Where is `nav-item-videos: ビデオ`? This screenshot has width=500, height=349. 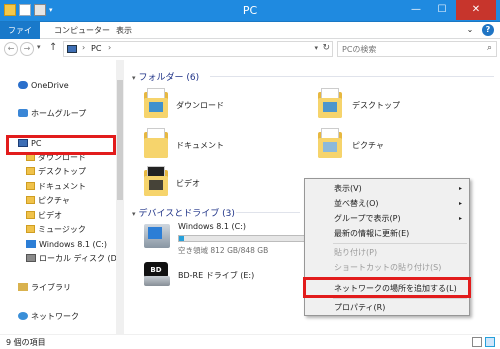
nav-item-videos: ビデオ is located at coordinates (44, 216).